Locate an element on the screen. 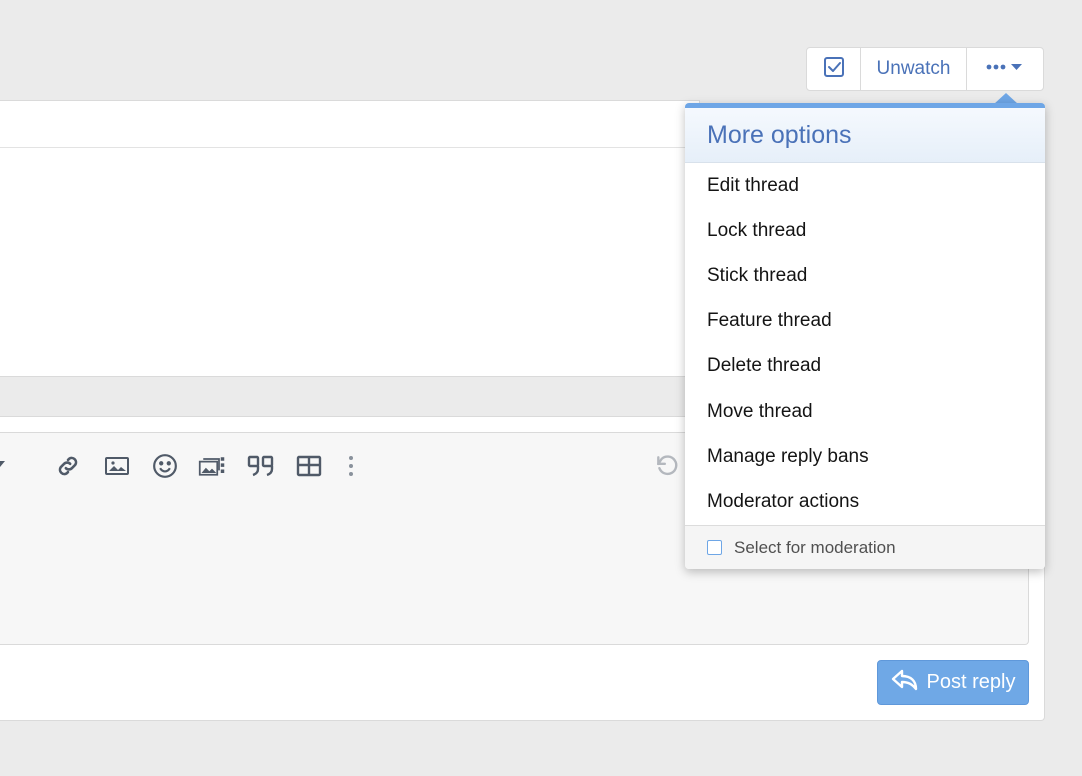 The image size is (1082, 776). link-icon is located at coordinates (68, 466).